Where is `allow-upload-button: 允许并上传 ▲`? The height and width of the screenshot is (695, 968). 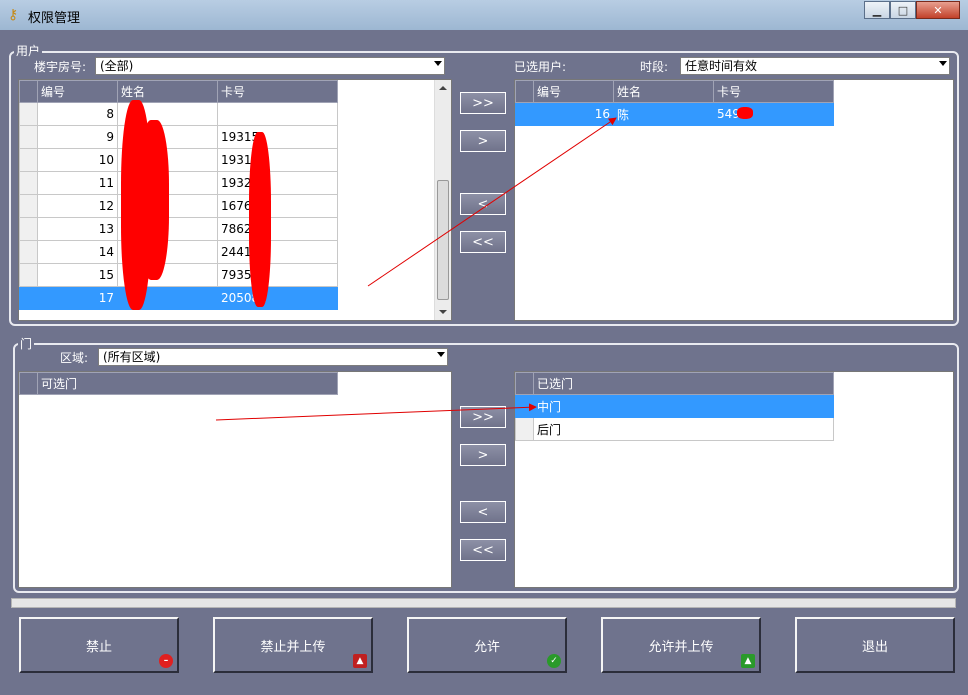
allow-upload-button: 允许并上传 ▲ is located at coordinates (681, 645).